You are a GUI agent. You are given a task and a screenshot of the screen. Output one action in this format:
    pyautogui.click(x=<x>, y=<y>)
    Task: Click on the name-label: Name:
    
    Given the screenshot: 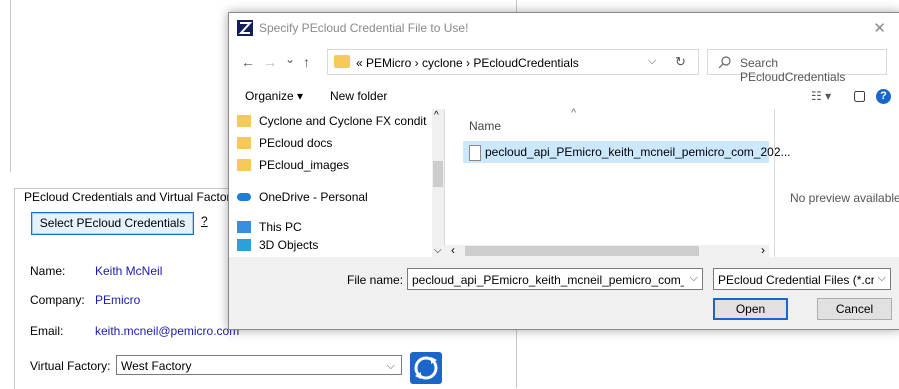 What is the action you would take?
    pyautogui.click(x=48, y=271)
    